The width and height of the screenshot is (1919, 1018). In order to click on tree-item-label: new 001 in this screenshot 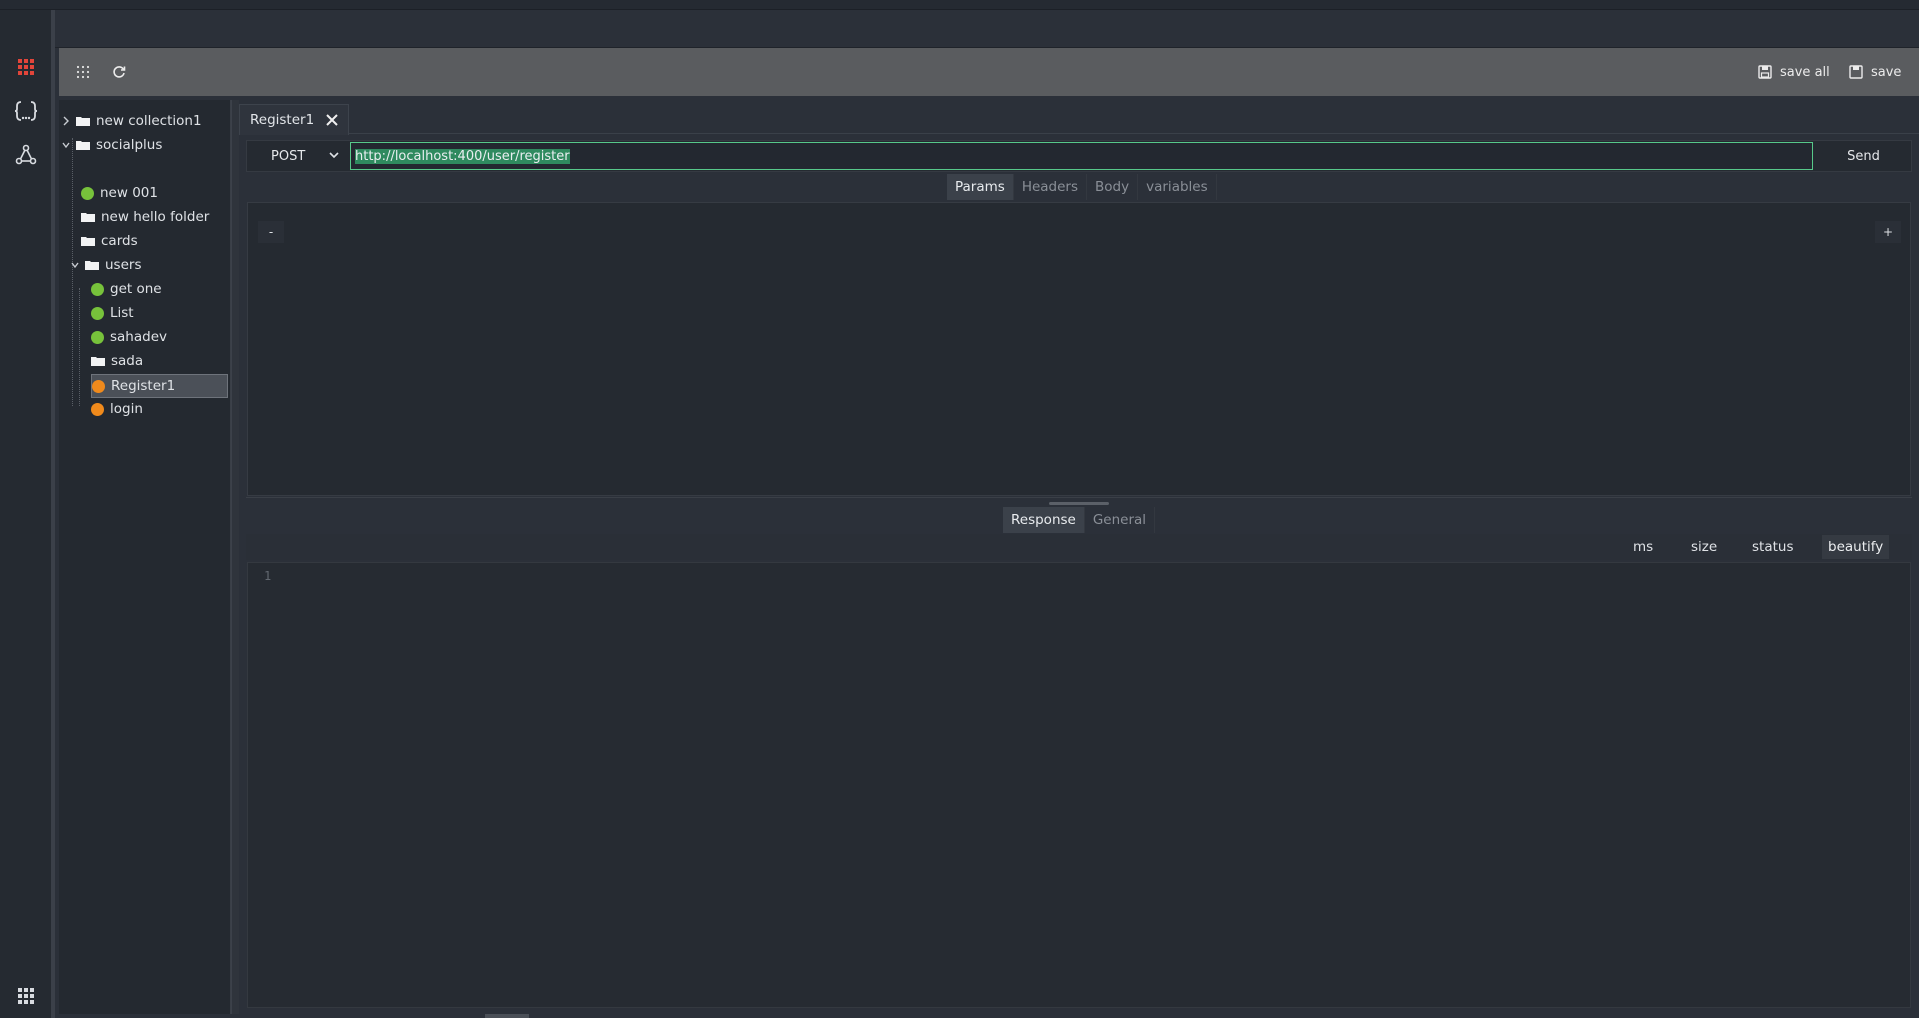, I will do `click(129, 193)`.